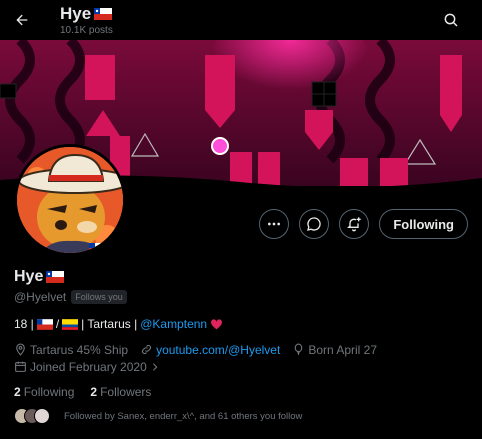  I want to click on following-count: 2, so click(17, 392).